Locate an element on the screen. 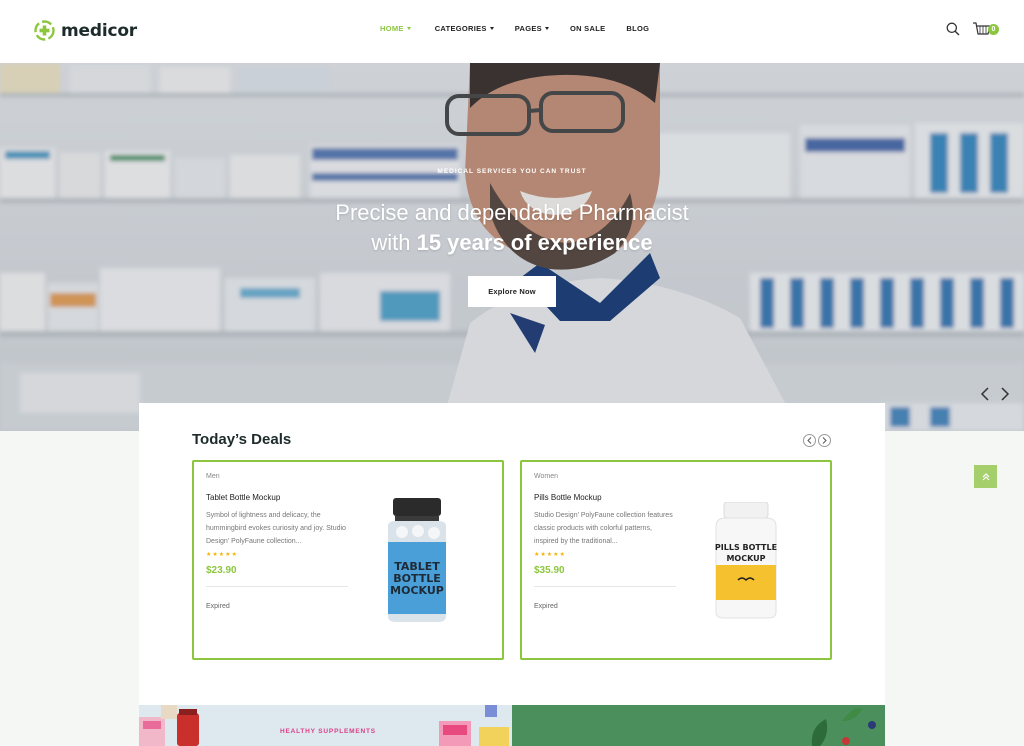 This screenshot has width=1024, height=746. nav-item-label: PAGES is located at coordinates (528, 28).